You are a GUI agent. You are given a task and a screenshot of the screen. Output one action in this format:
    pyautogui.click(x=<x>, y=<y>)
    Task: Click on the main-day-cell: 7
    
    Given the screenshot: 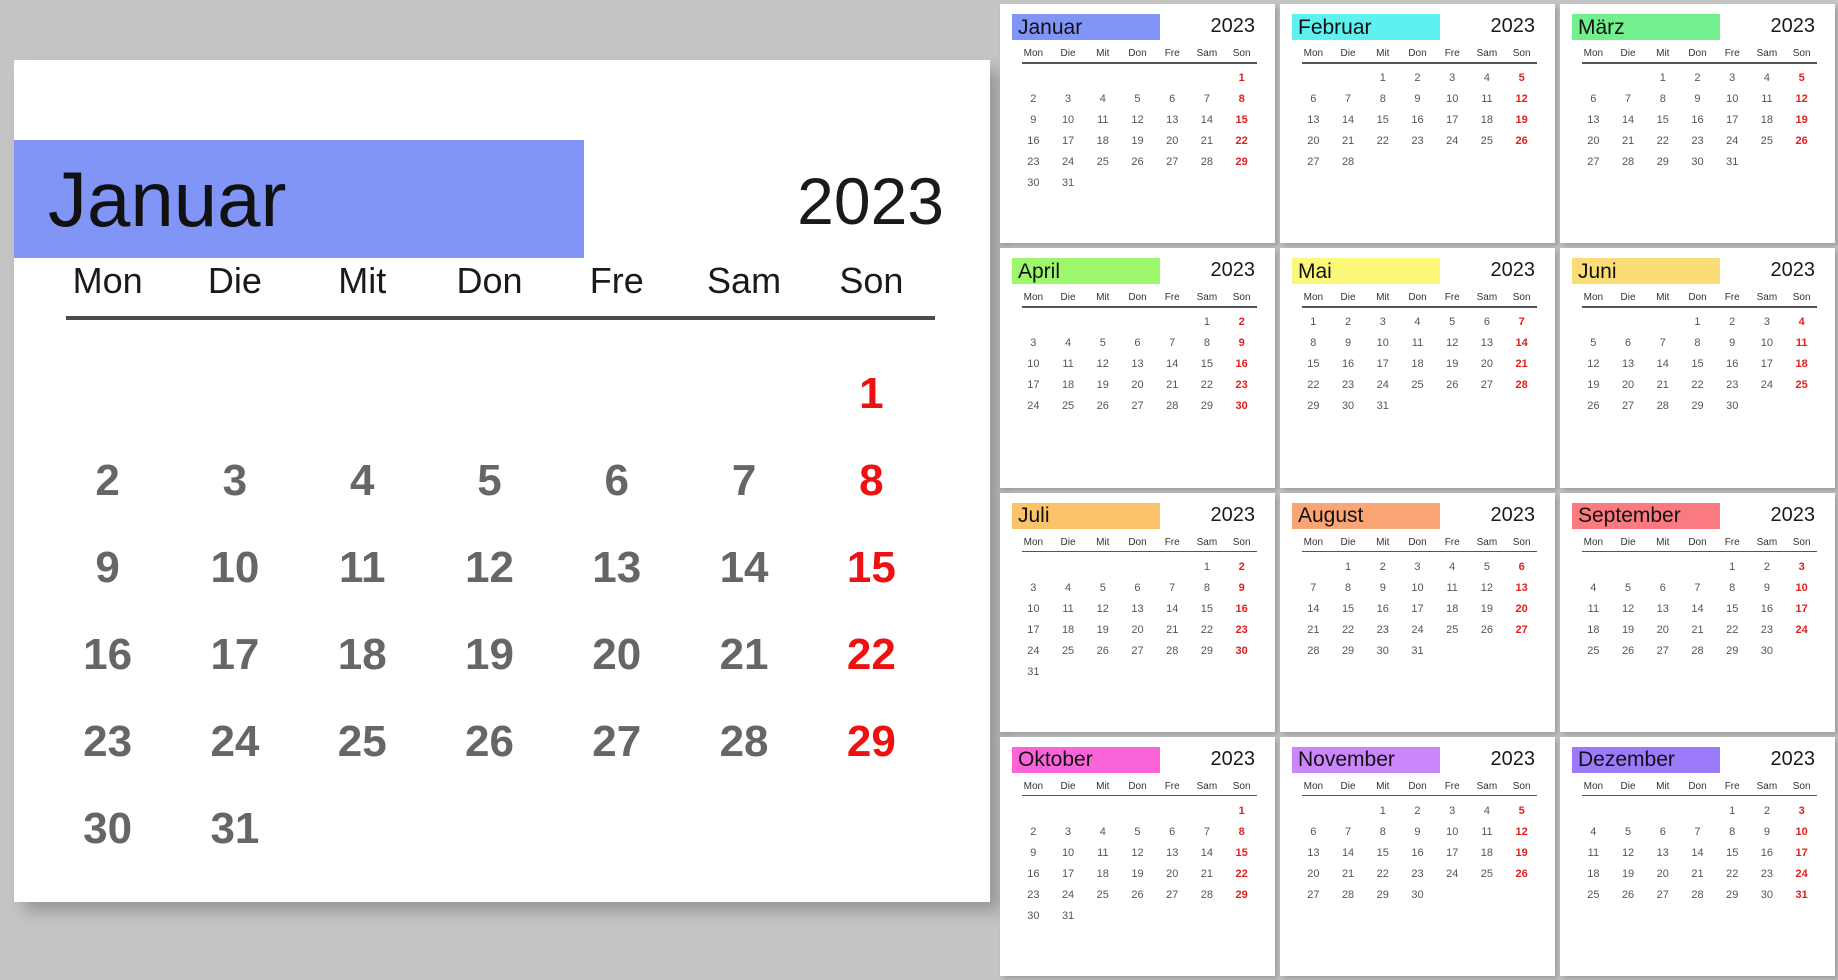 What is the action you would take?
    pyautogui.click(x=743, y=480)
    